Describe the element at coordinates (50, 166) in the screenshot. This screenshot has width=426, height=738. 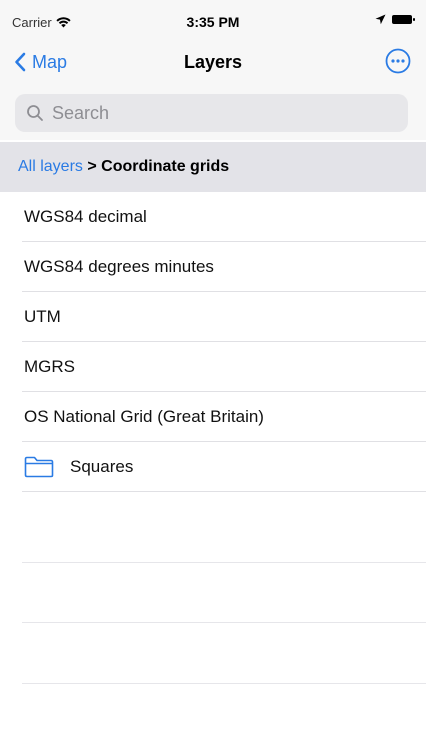
I see `breadcrumb-link-all-layers: All layers` at that location.